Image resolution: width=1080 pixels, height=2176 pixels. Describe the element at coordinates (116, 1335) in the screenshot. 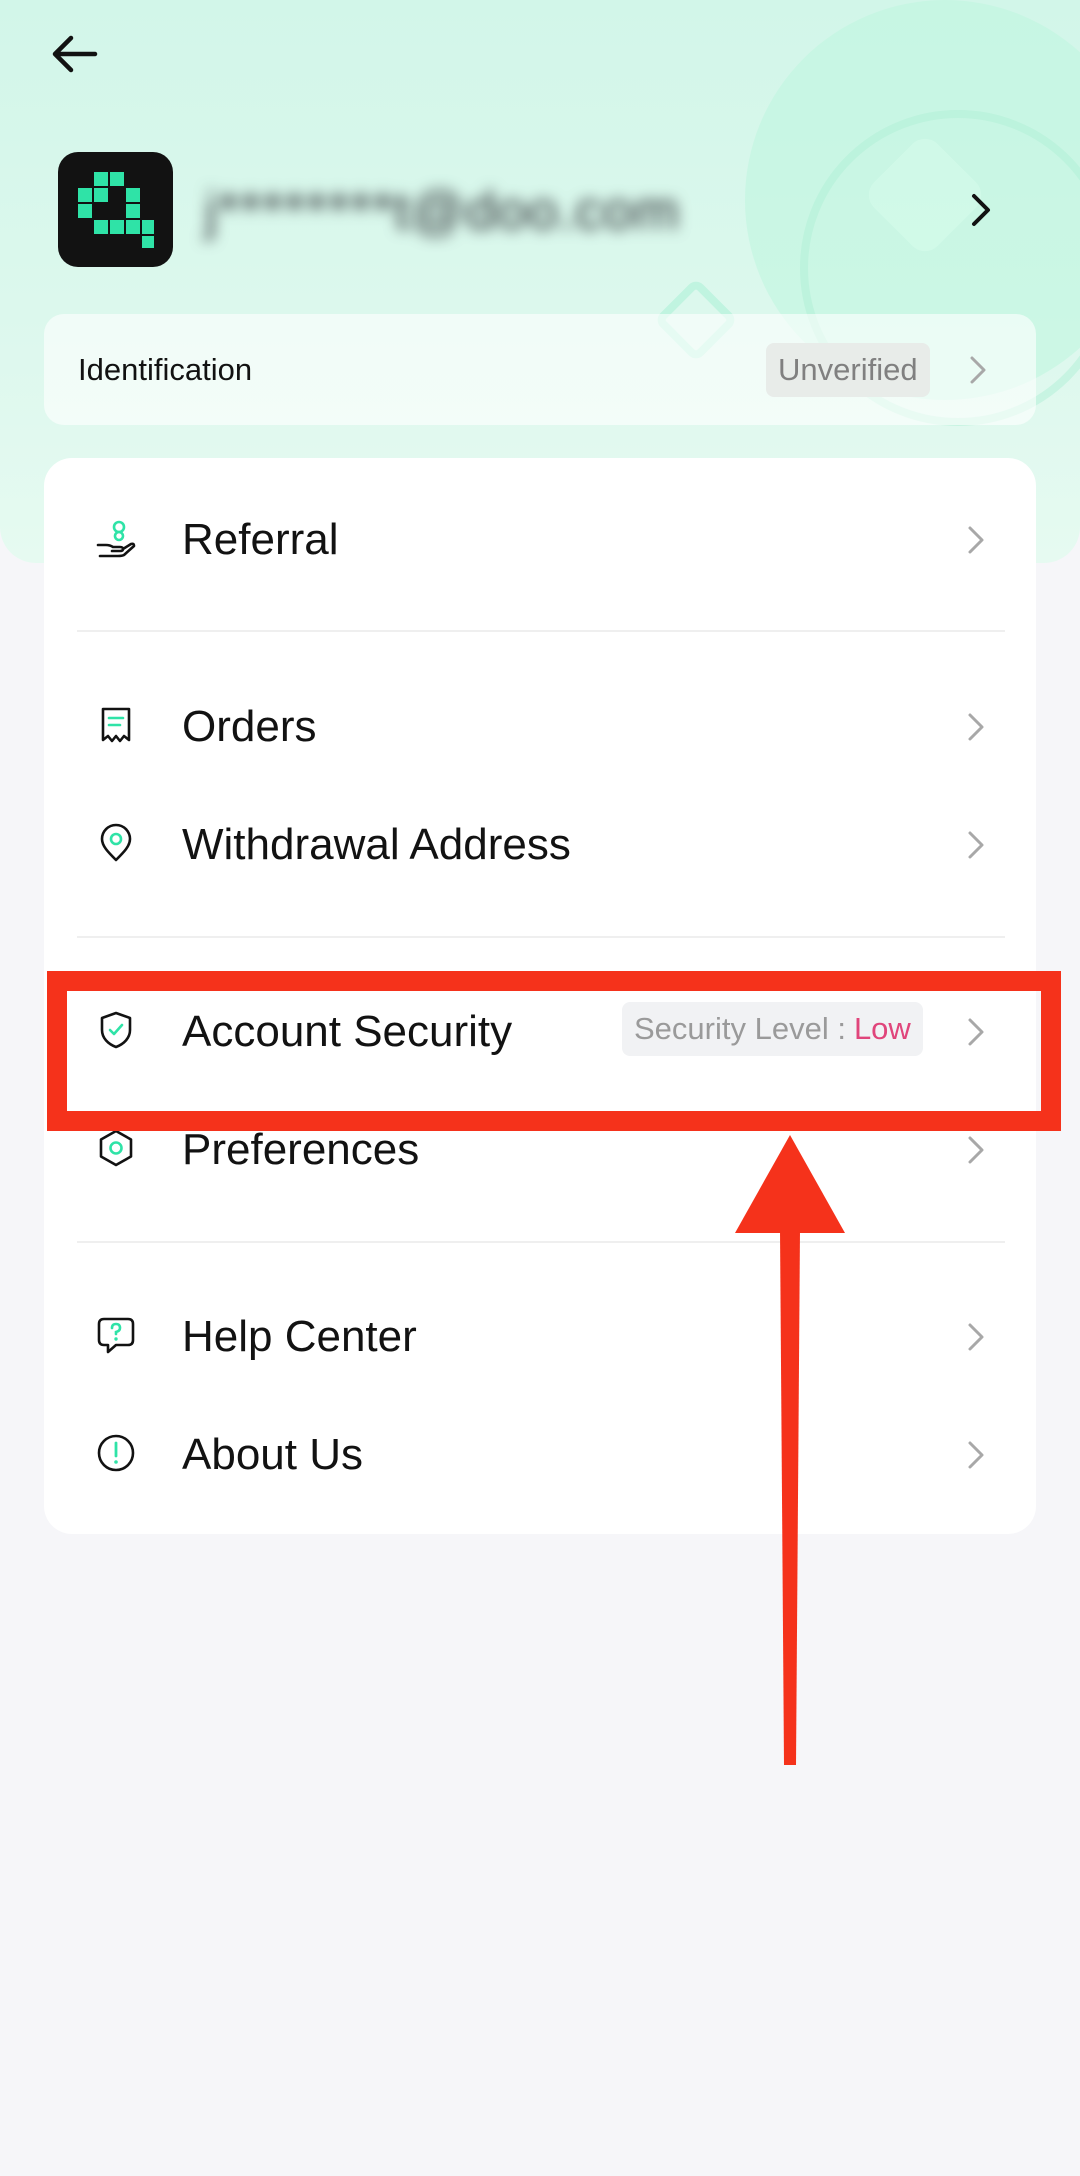

I see `help-chat-icon` at that location.